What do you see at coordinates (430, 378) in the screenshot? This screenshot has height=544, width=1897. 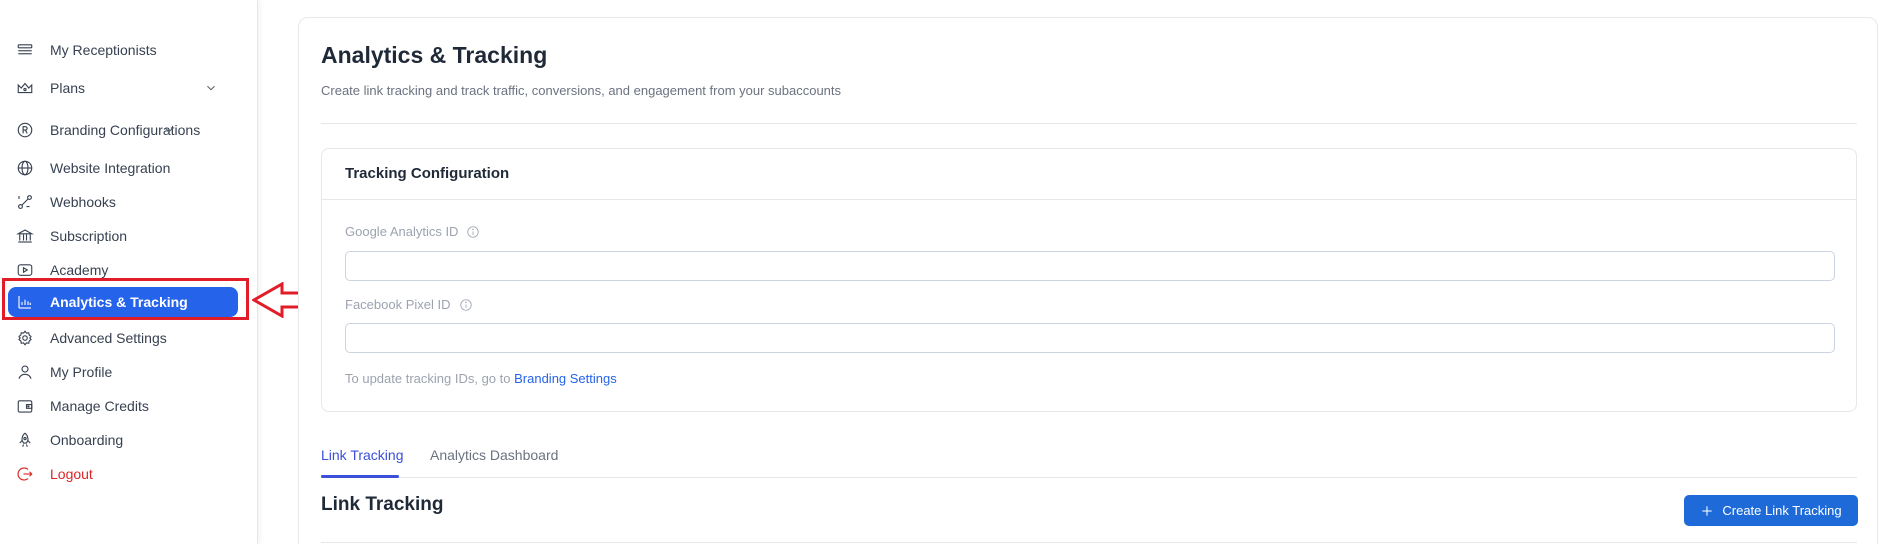 I see `hint-text: To update tracking IDs, go to` at bounding box center [430, 378].